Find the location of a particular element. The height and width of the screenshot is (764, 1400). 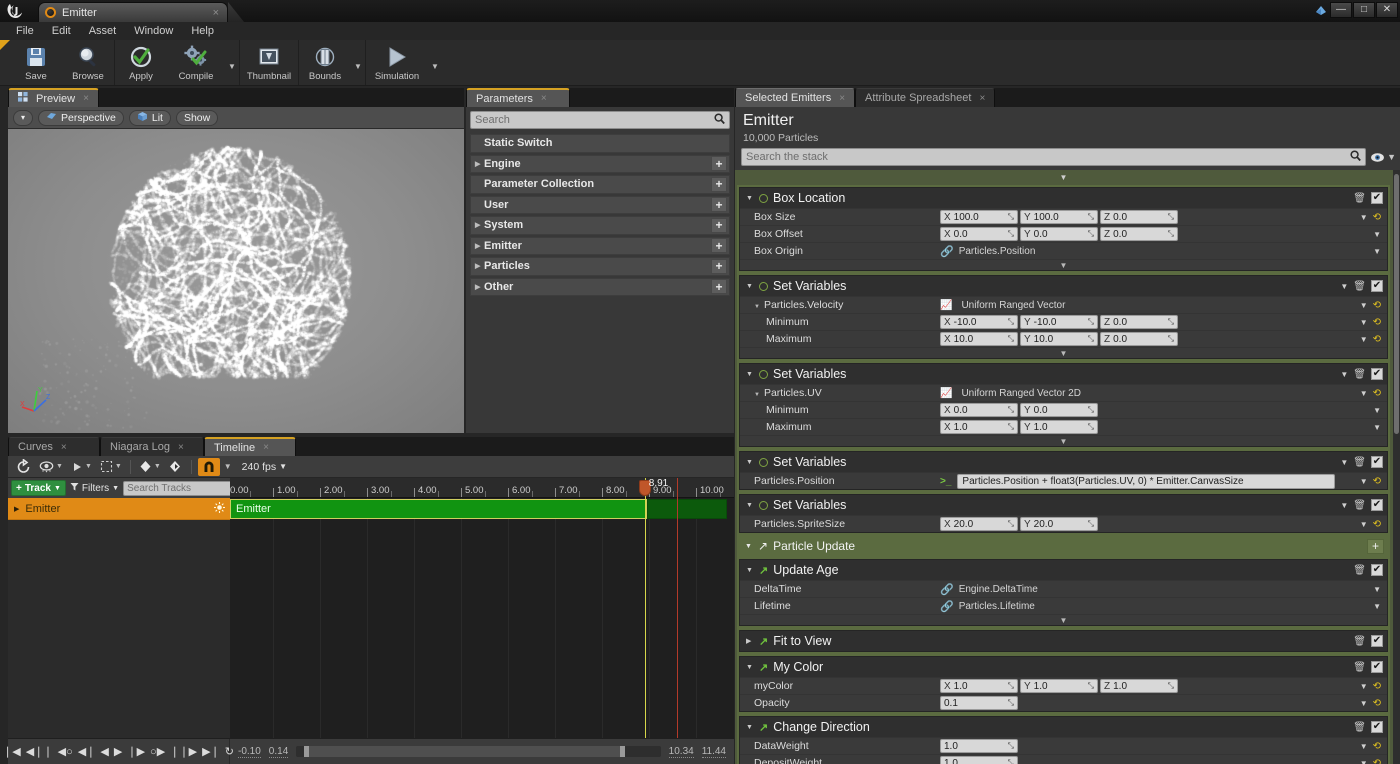

timeline-clip-emitter: Emitter is located at coordinates (438, 509).